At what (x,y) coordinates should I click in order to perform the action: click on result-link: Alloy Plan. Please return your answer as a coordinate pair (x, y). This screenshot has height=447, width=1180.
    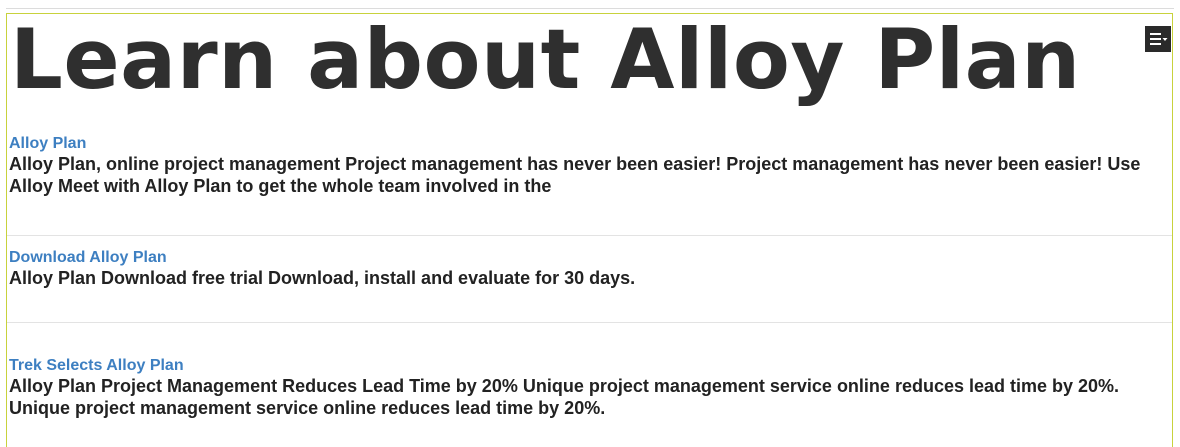
    Looking at the image, I should click on (47, 144).